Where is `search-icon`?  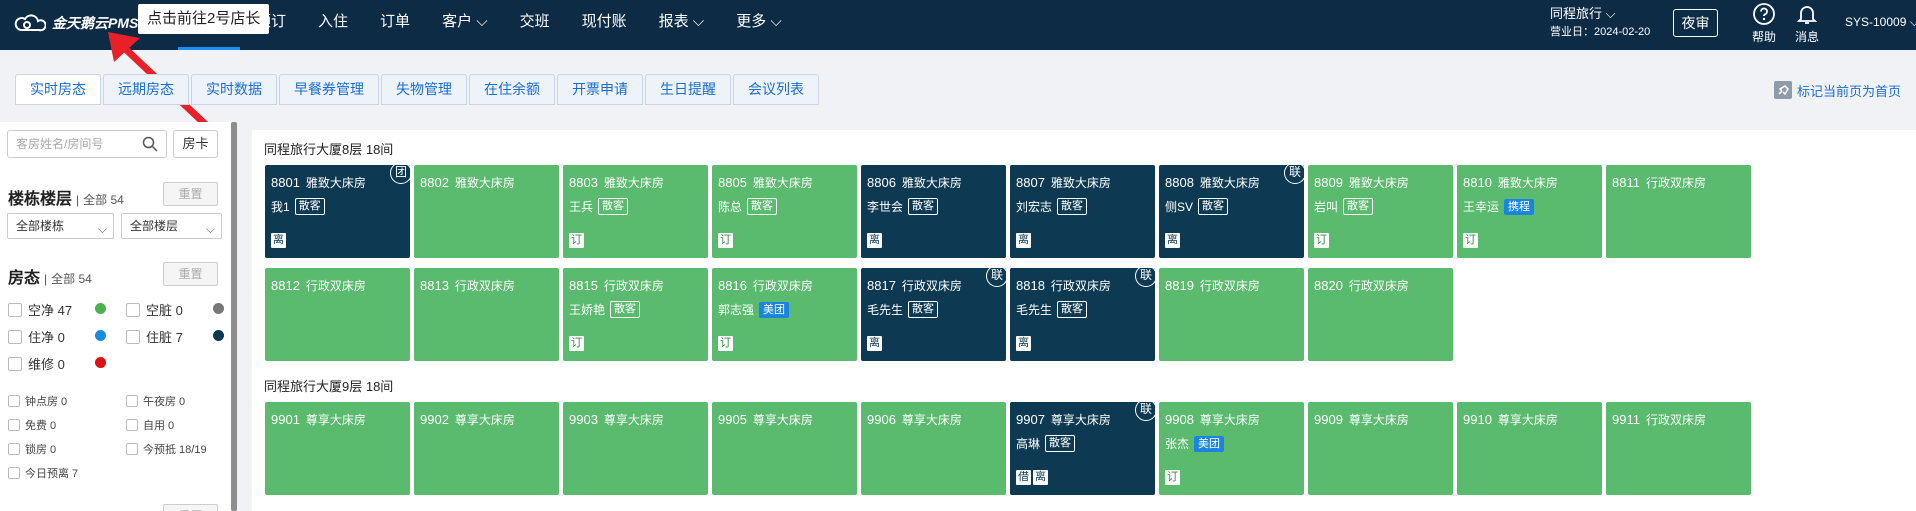 search-icon is located at coordinates (150, 144).